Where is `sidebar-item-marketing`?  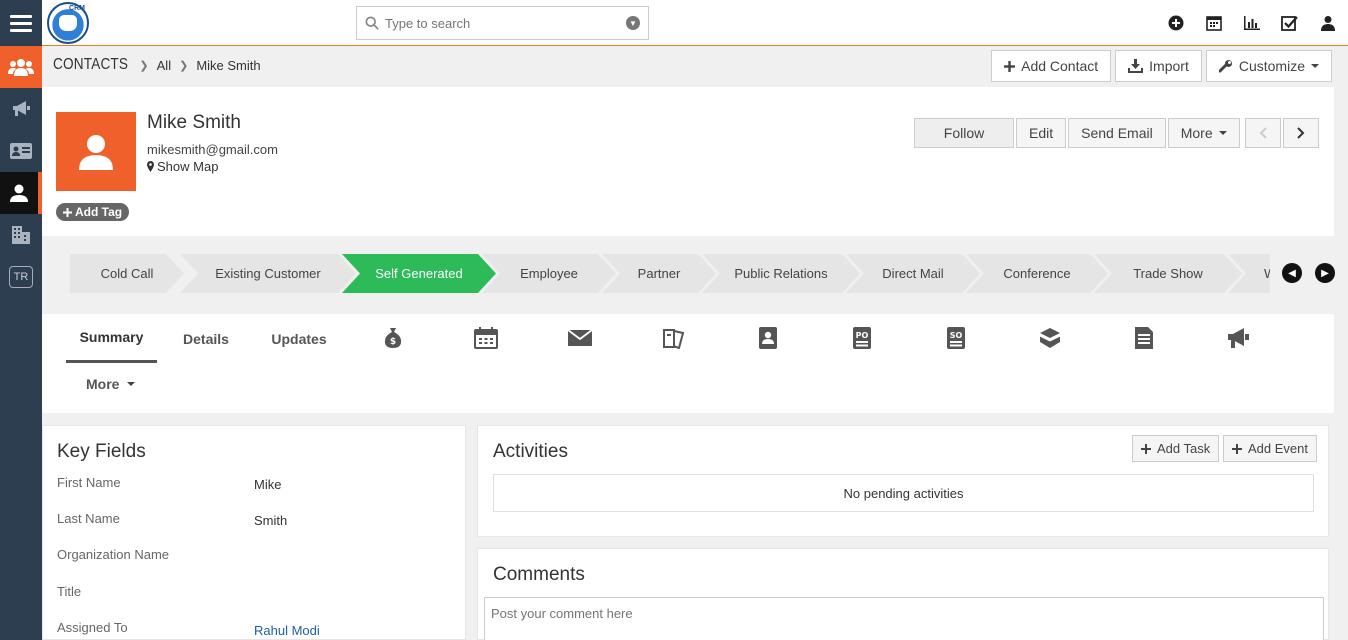 sidebar-item-marketing is located at coordinates (21, 109).